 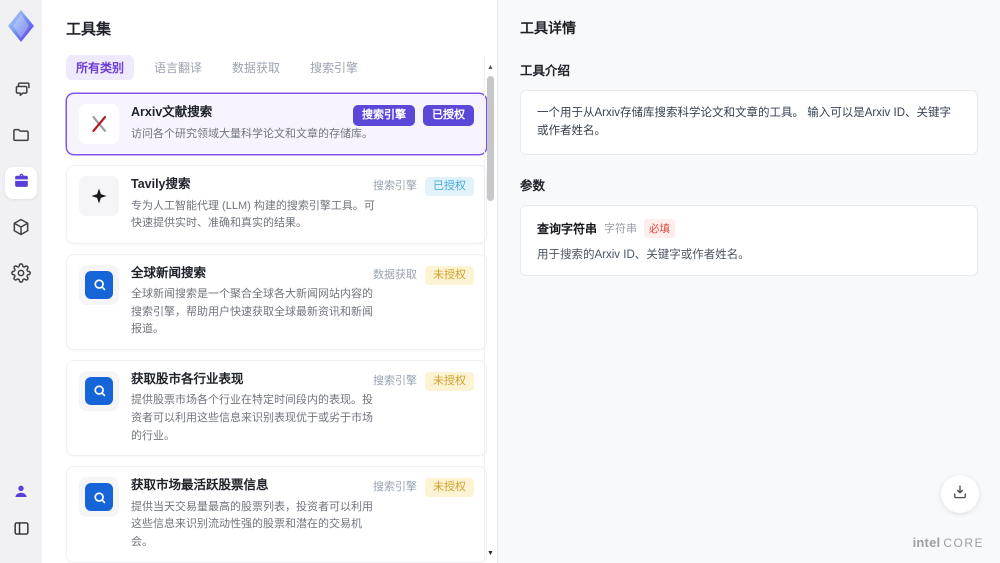 I want to click on sidebar-rail, so click(x=21, y=281).